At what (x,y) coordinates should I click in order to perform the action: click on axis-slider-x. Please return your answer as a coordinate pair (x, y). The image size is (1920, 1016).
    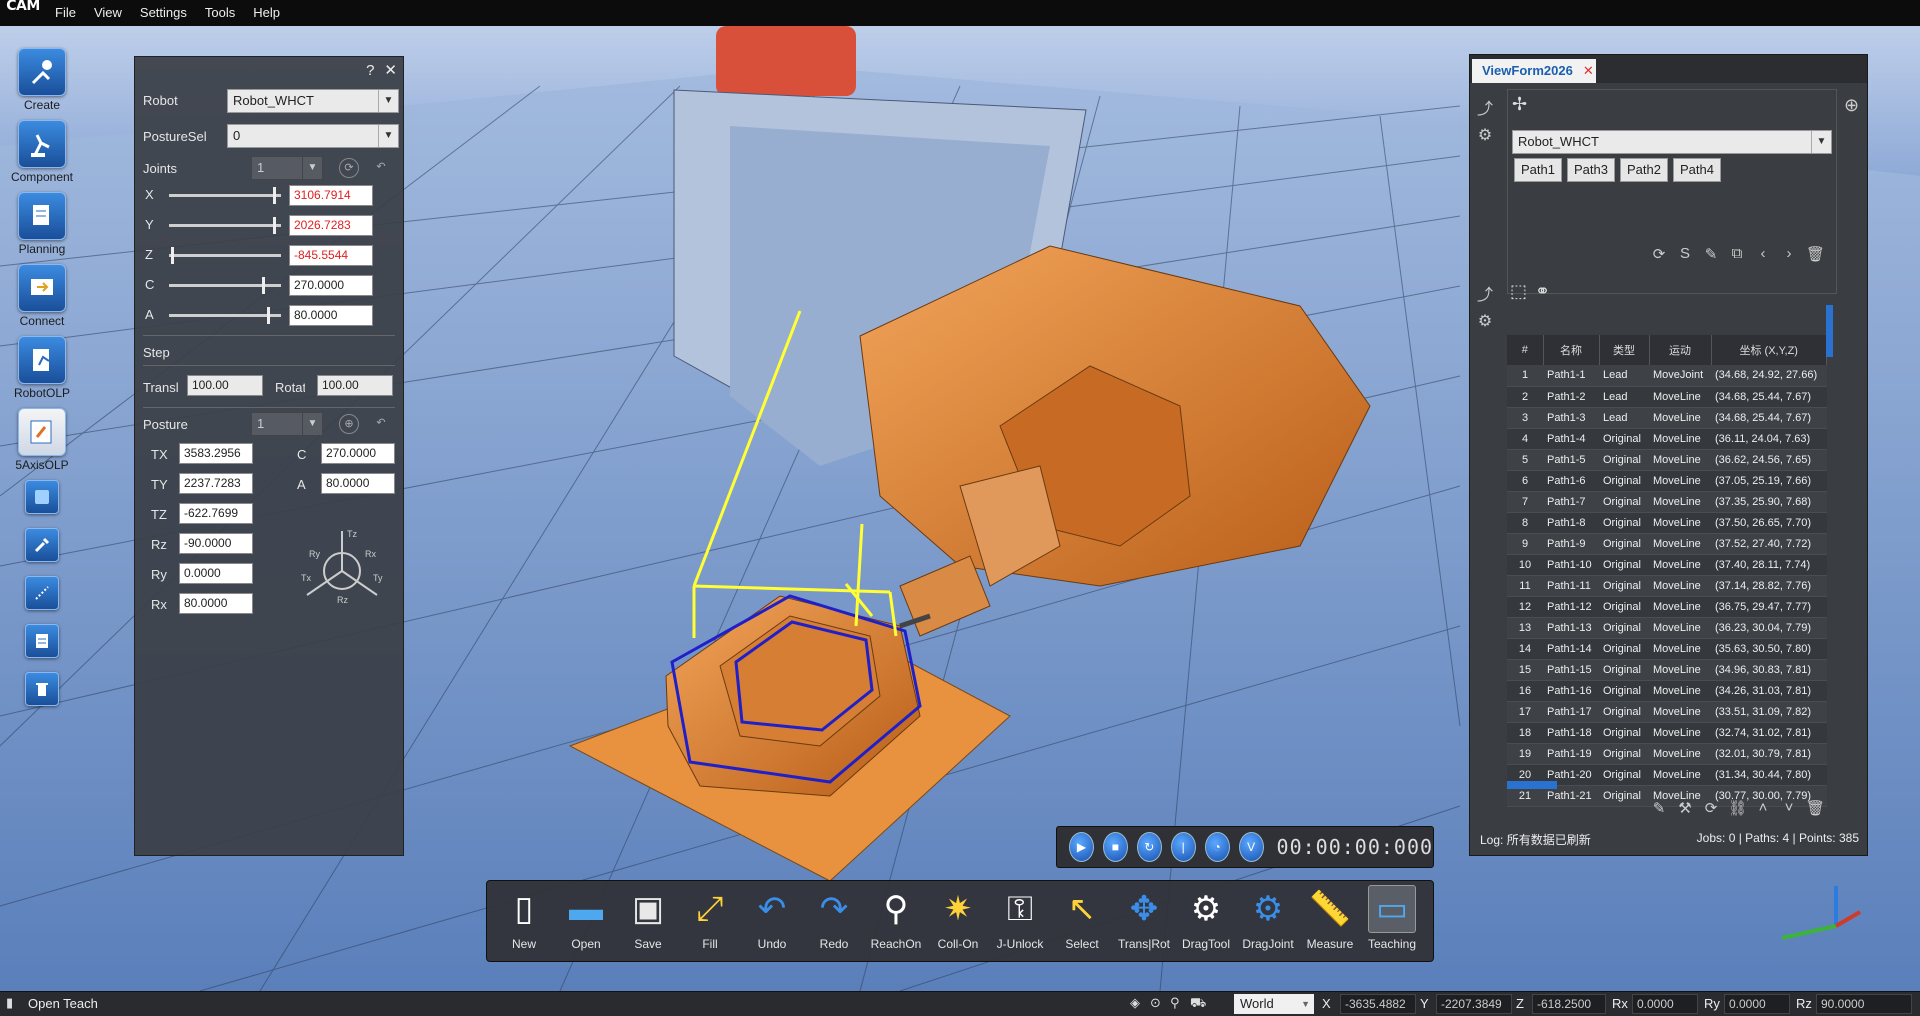
    Looking at the image, I should click on (225, 195).